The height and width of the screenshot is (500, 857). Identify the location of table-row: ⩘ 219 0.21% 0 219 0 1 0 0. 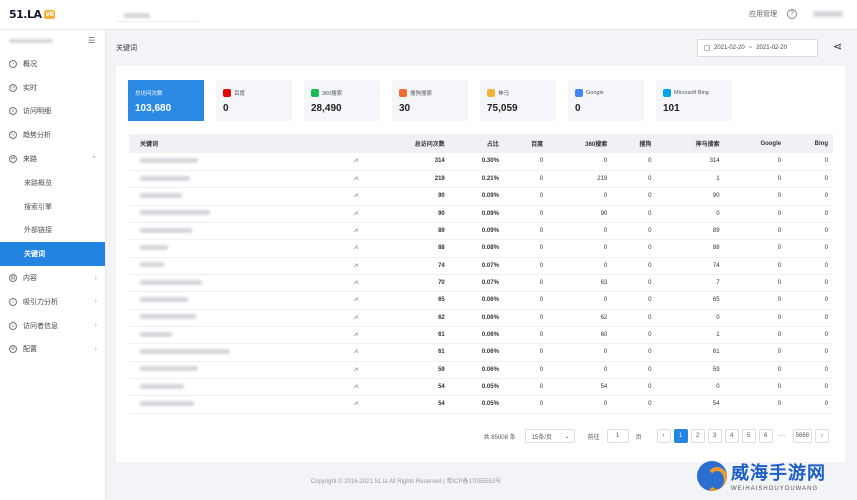
(481, 179).